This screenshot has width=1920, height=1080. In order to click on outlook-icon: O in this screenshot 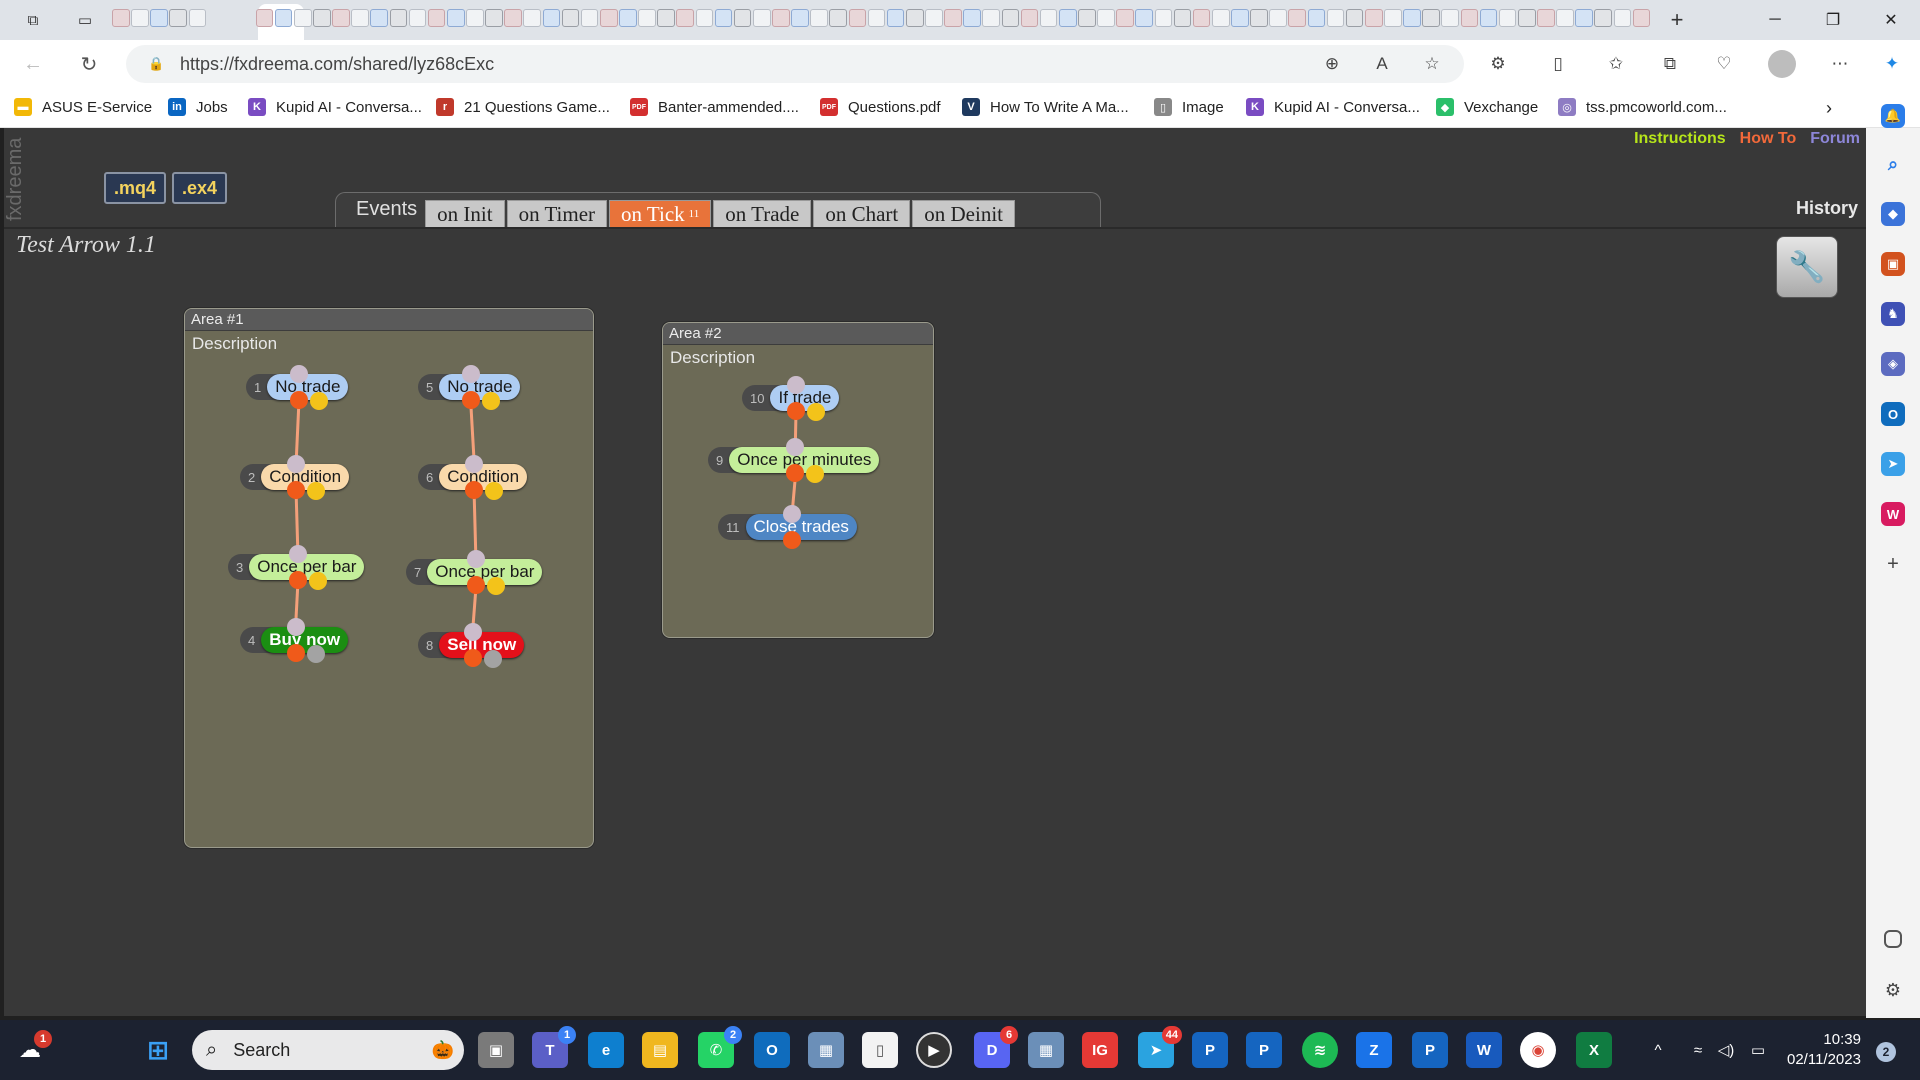, I will do `click(772, 1050)`.